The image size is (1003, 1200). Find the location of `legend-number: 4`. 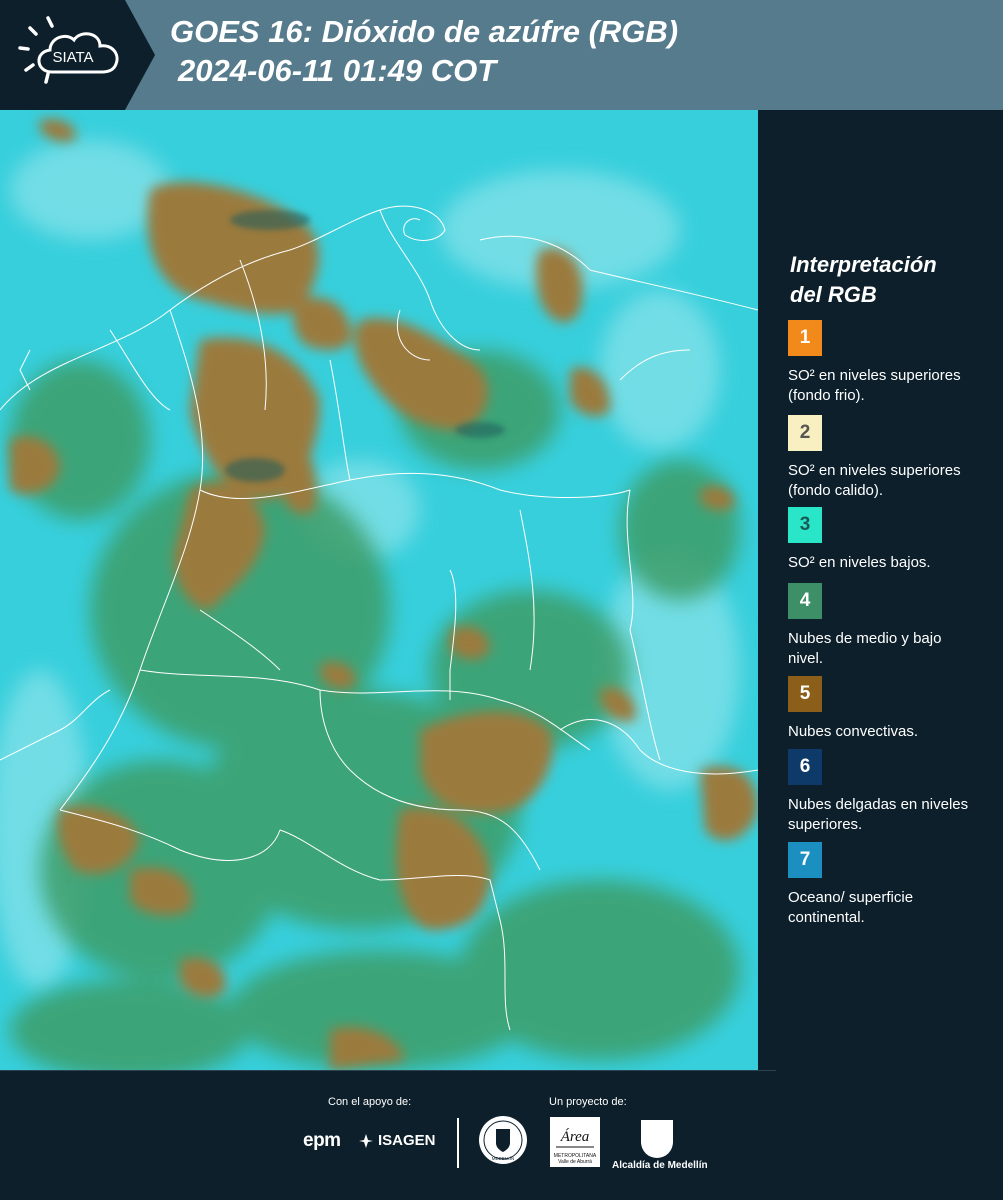

legend-number: 4 is located at coordinates (805, 600).